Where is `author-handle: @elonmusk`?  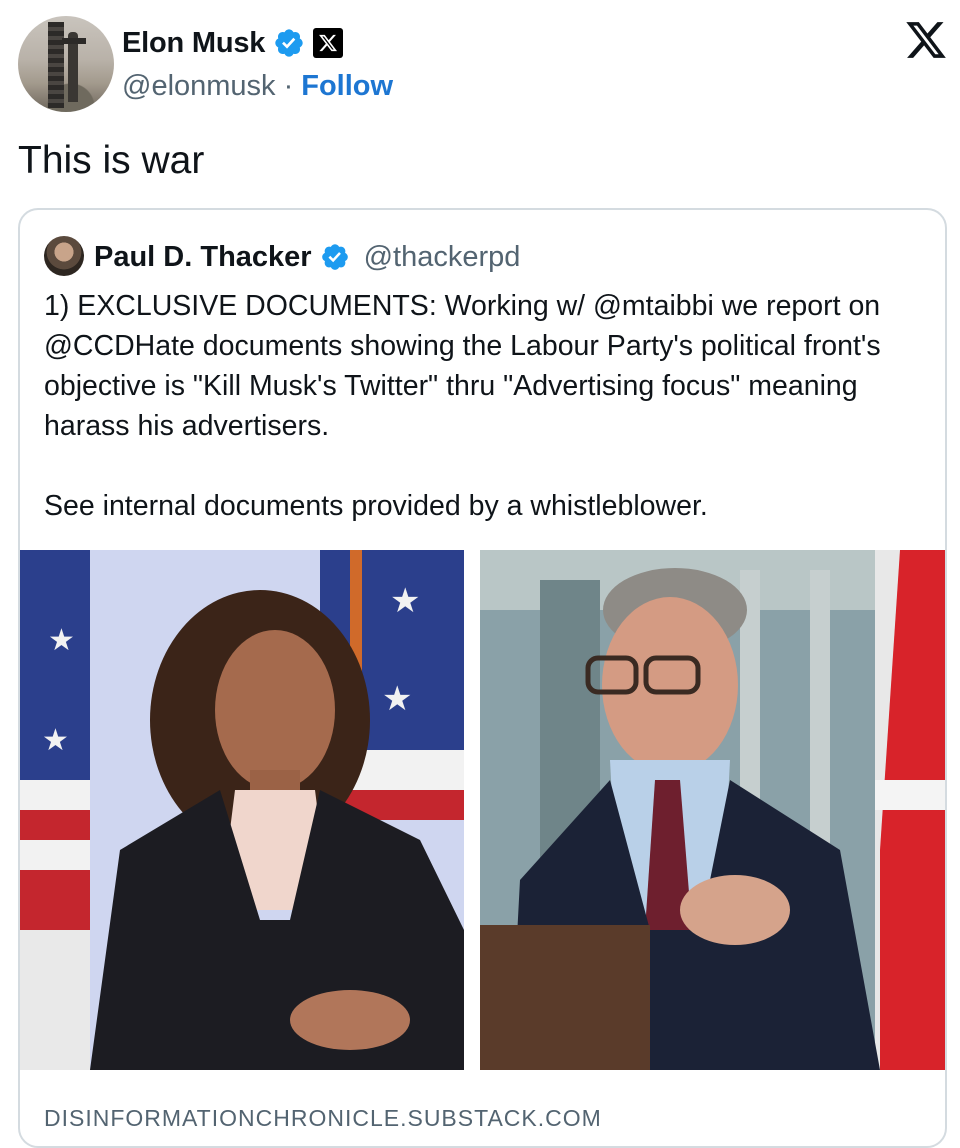
author-handle: @elonmusk is located at coordinates (199, 86).